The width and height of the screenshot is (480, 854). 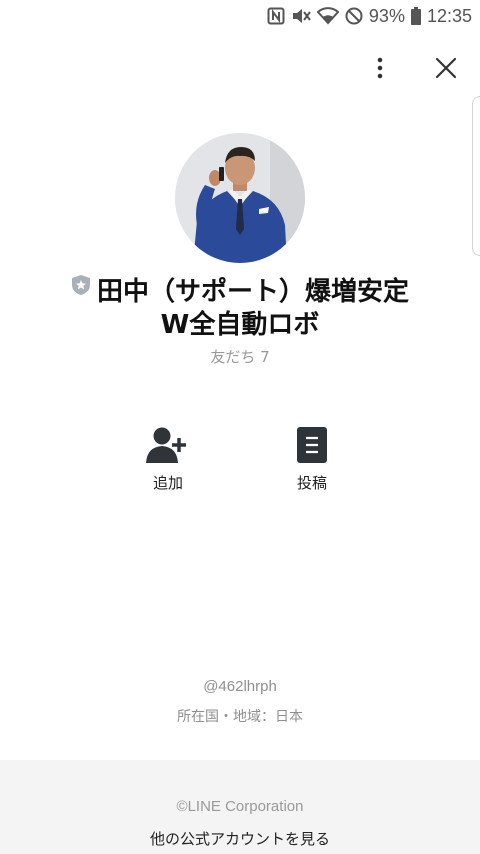 I want to click on add-friend-button: 追加, so click(x=168, y=458).